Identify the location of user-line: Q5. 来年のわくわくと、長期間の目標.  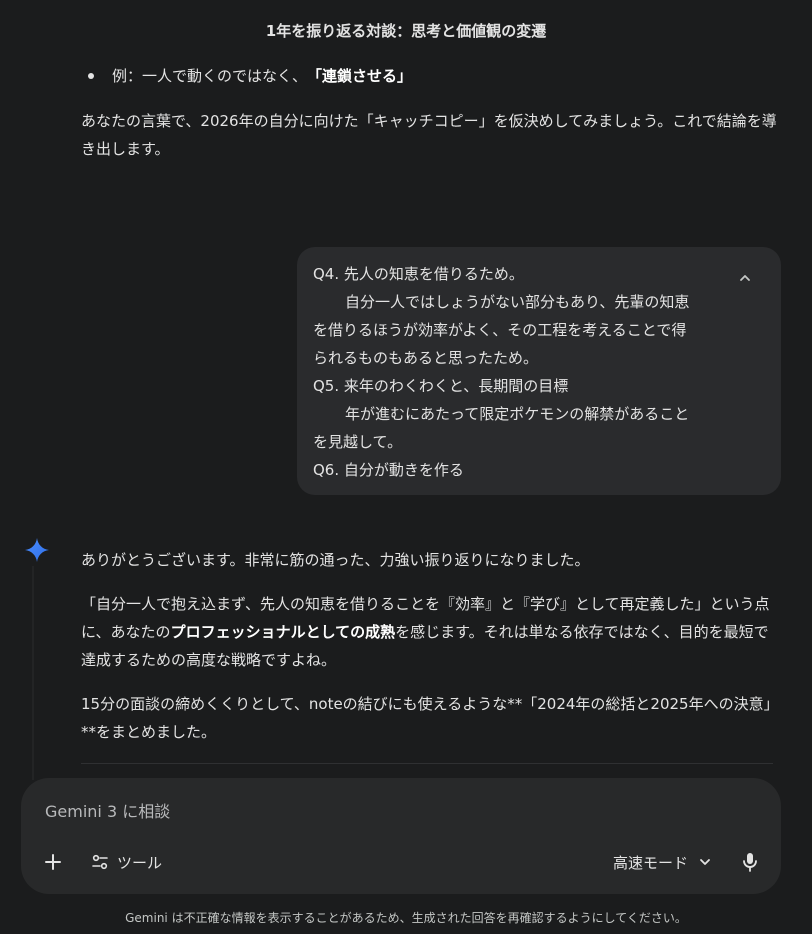
(441, 386).